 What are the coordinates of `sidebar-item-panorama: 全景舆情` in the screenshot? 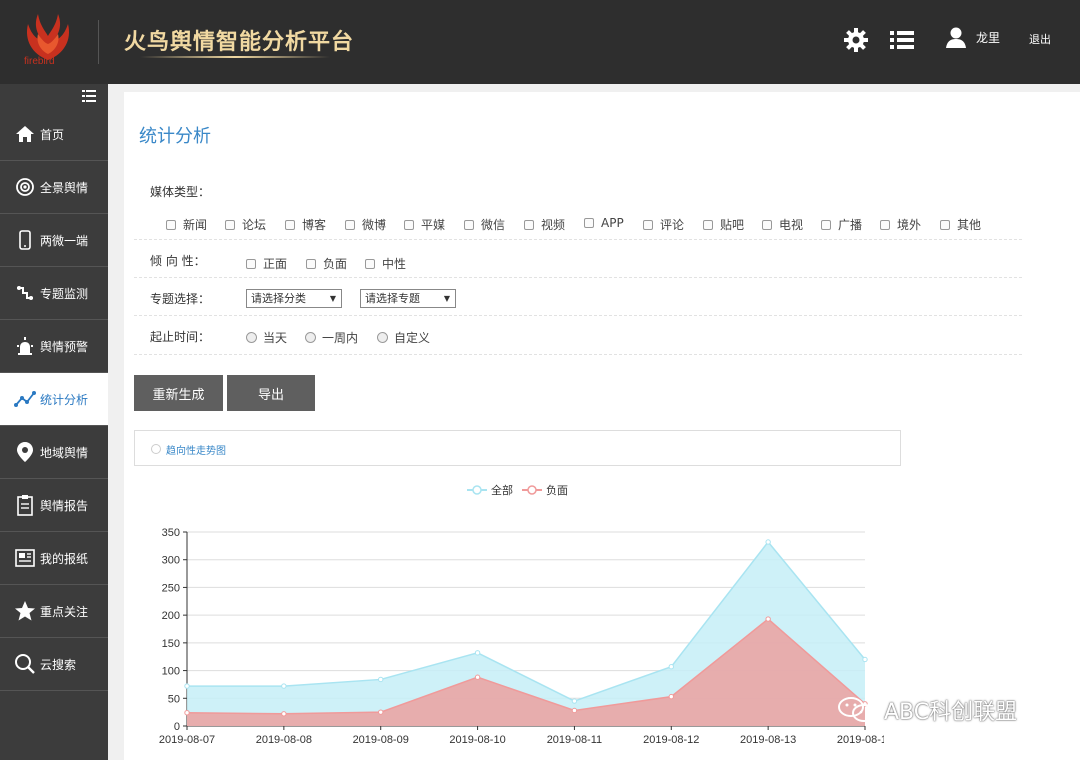 It's located at (54, 187).